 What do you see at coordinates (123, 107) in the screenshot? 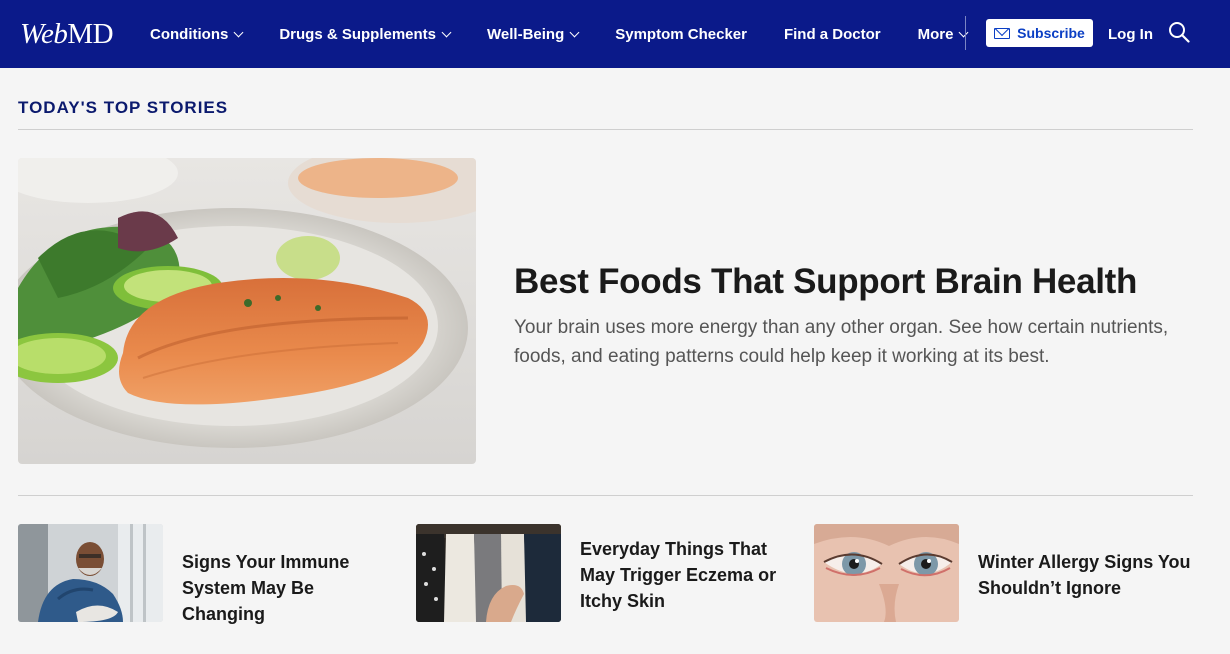
I see `section-title: TODAY'S TOP STORIES` at bounding box center [123, 107].